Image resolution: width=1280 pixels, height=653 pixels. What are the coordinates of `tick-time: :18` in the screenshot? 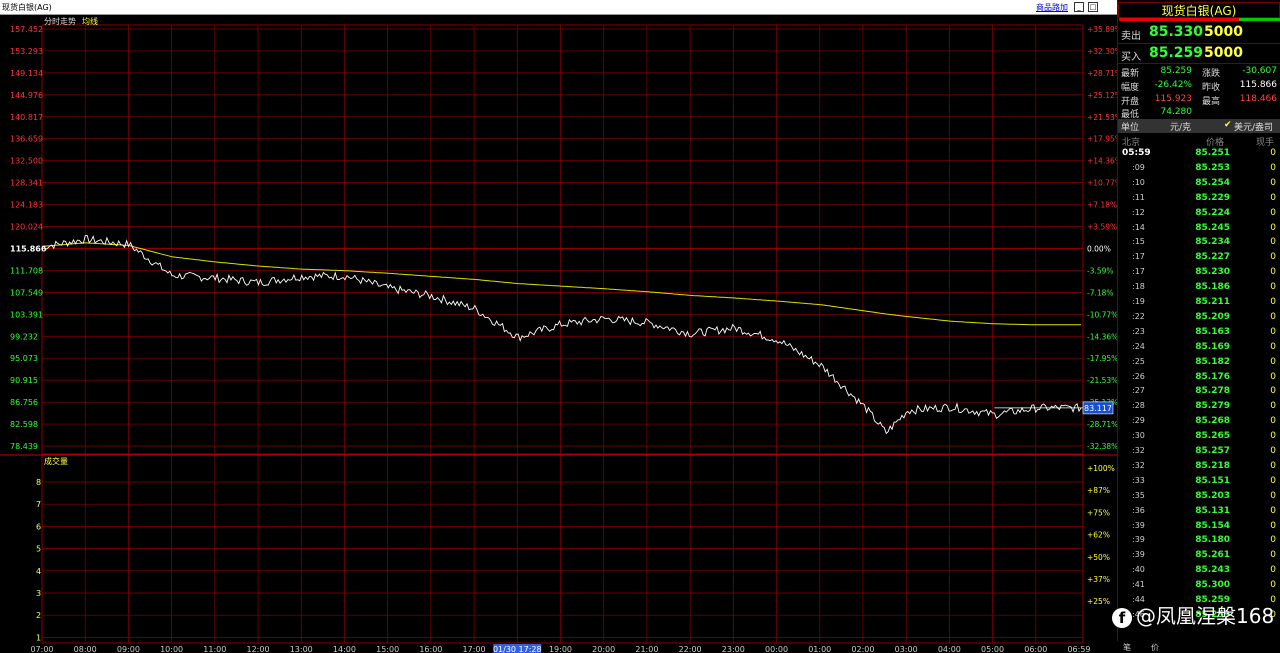 It's located at (1138, 287).